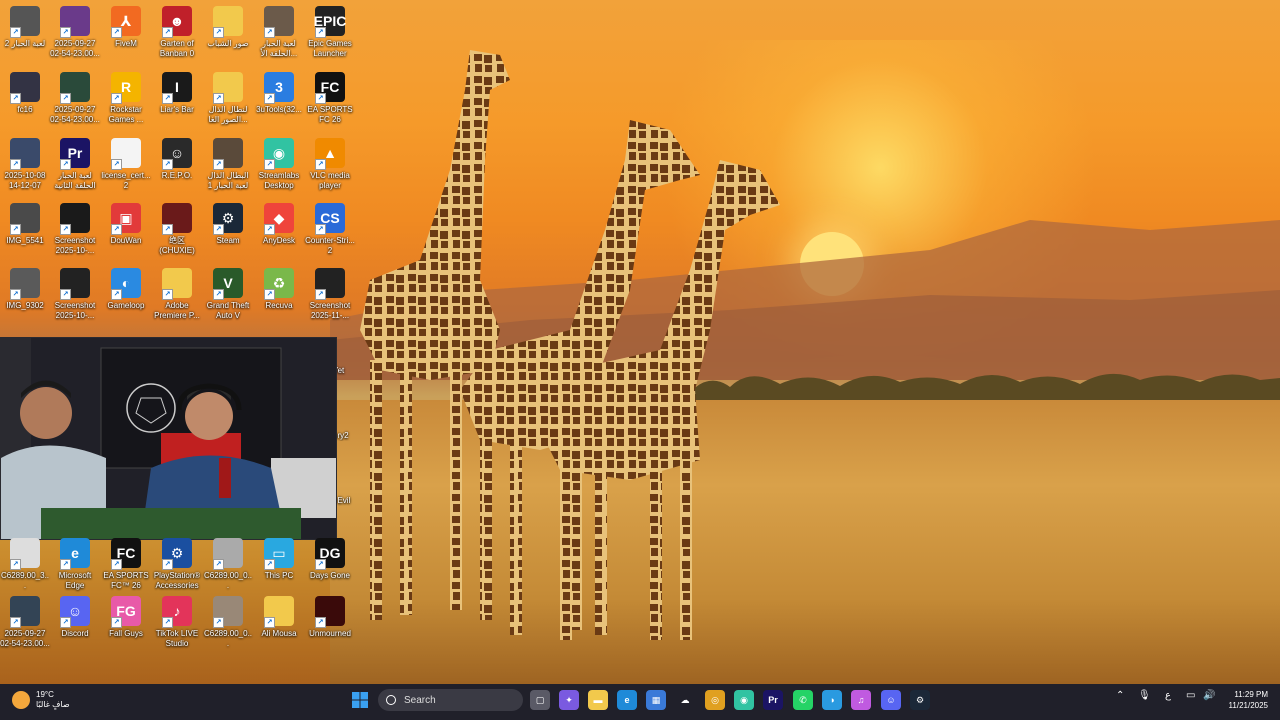 This screenshot has width=1280, height=720. Describe the element at coordinates (177, 229) in the screenshot. I see `desktop-icon: ↗ 绝区 (CHUXIE)` at that location.